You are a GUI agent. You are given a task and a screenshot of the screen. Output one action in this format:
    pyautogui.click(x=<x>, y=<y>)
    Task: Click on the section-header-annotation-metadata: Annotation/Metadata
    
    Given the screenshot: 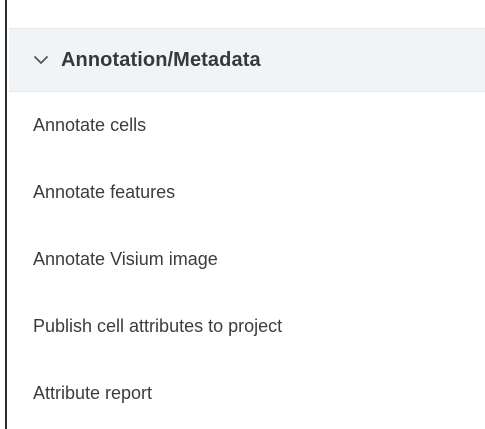 What is the action you would take?
    pyautogui.click(x=247, y=60)
    